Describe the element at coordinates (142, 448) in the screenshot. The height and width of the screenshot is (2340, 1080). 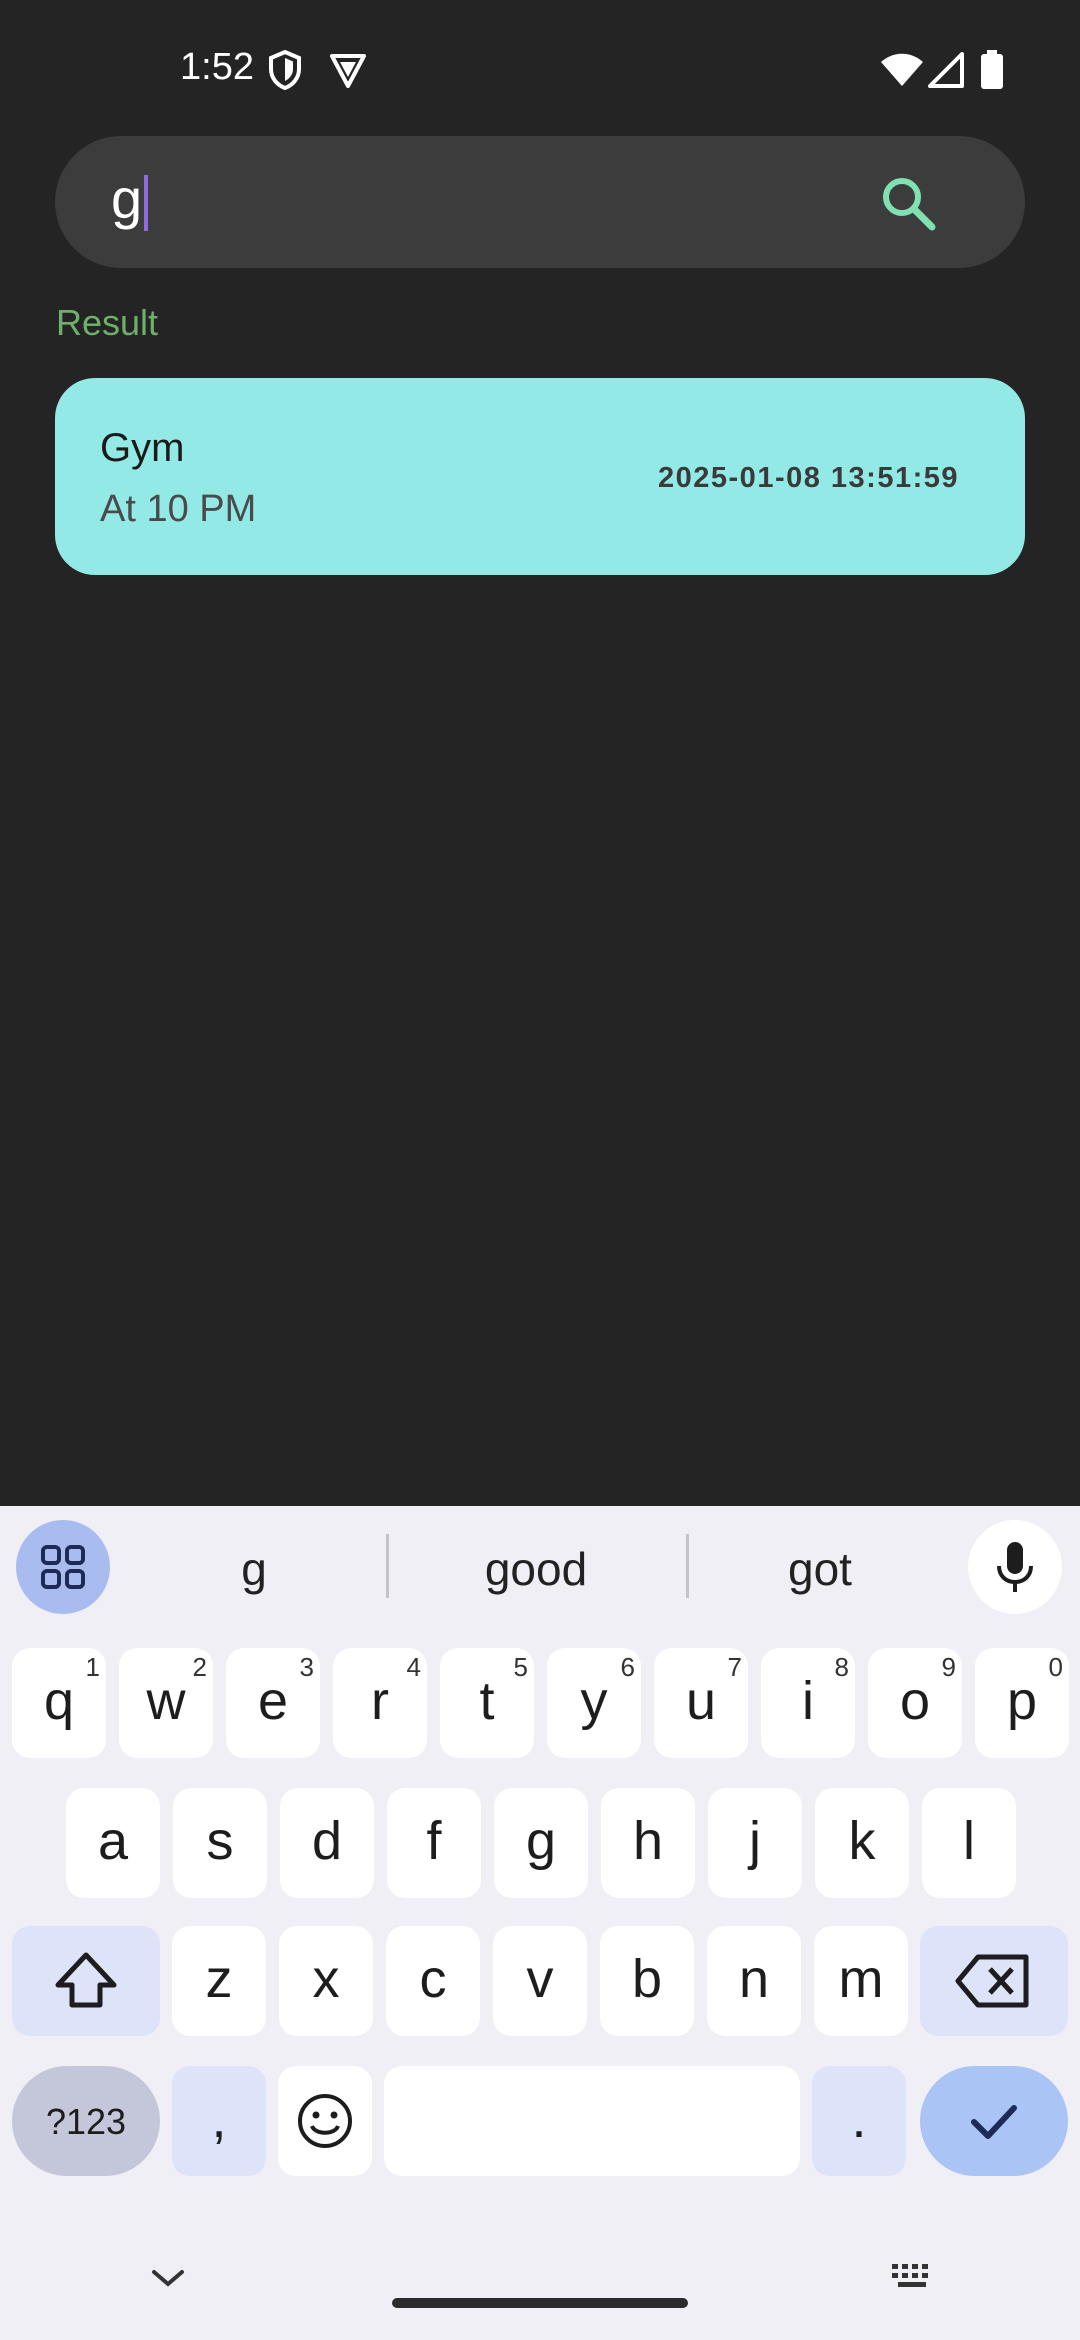
I see `result-title: Gym` at that location.